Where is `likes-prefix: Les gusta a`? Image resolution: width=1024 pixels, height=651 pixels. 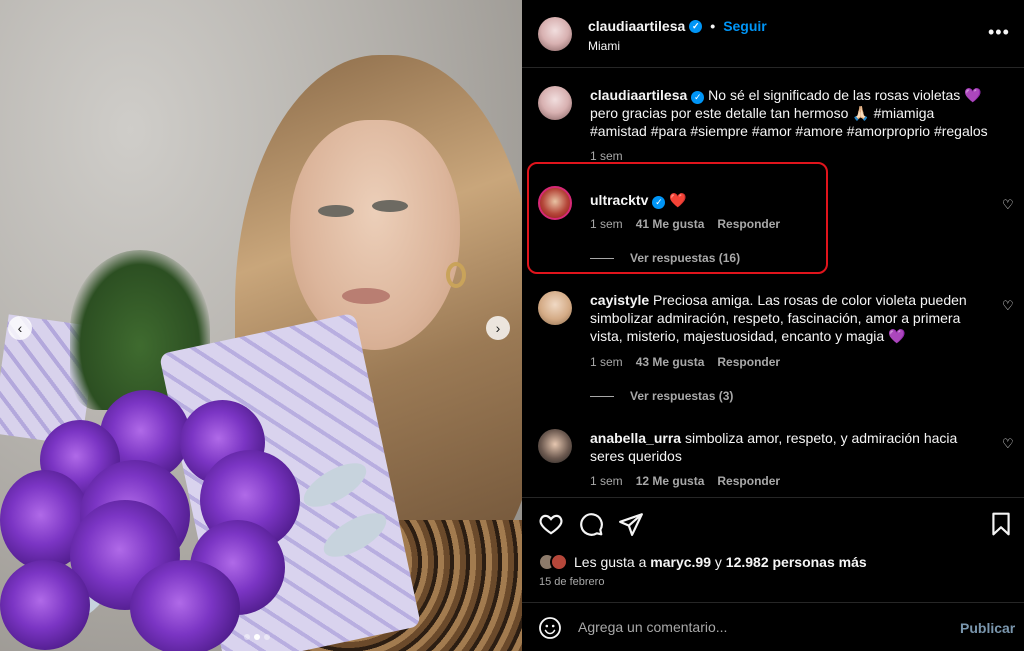
likes-prefix: Les gusta a is located at coordinates (612, 562).